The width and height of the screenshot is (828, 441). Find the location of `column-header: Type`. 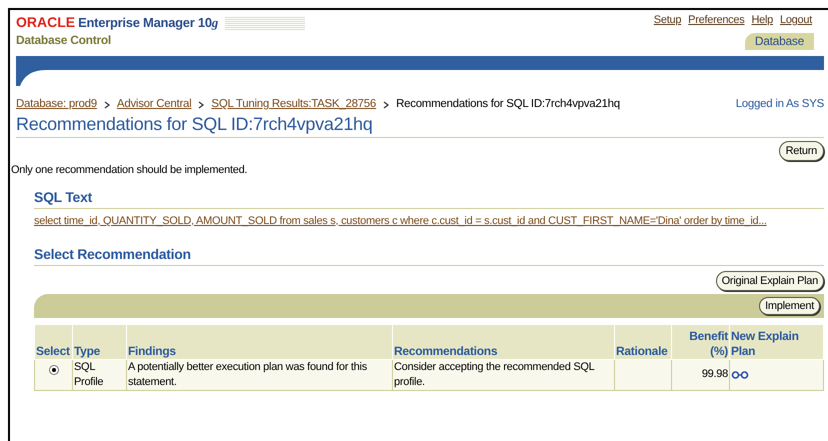

column-header: Type is located at coordinates (99, 342).